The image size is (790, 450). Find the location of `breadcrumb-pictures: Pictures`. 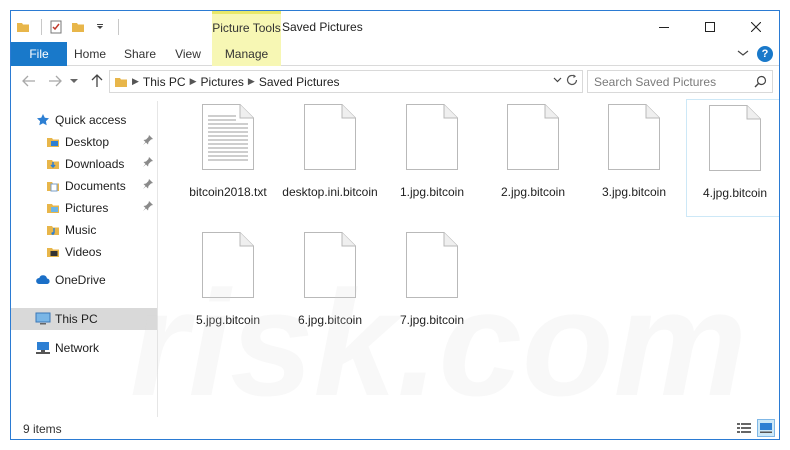

breadcrumb-pictures: Pictures is located at coordinates (222, 82).